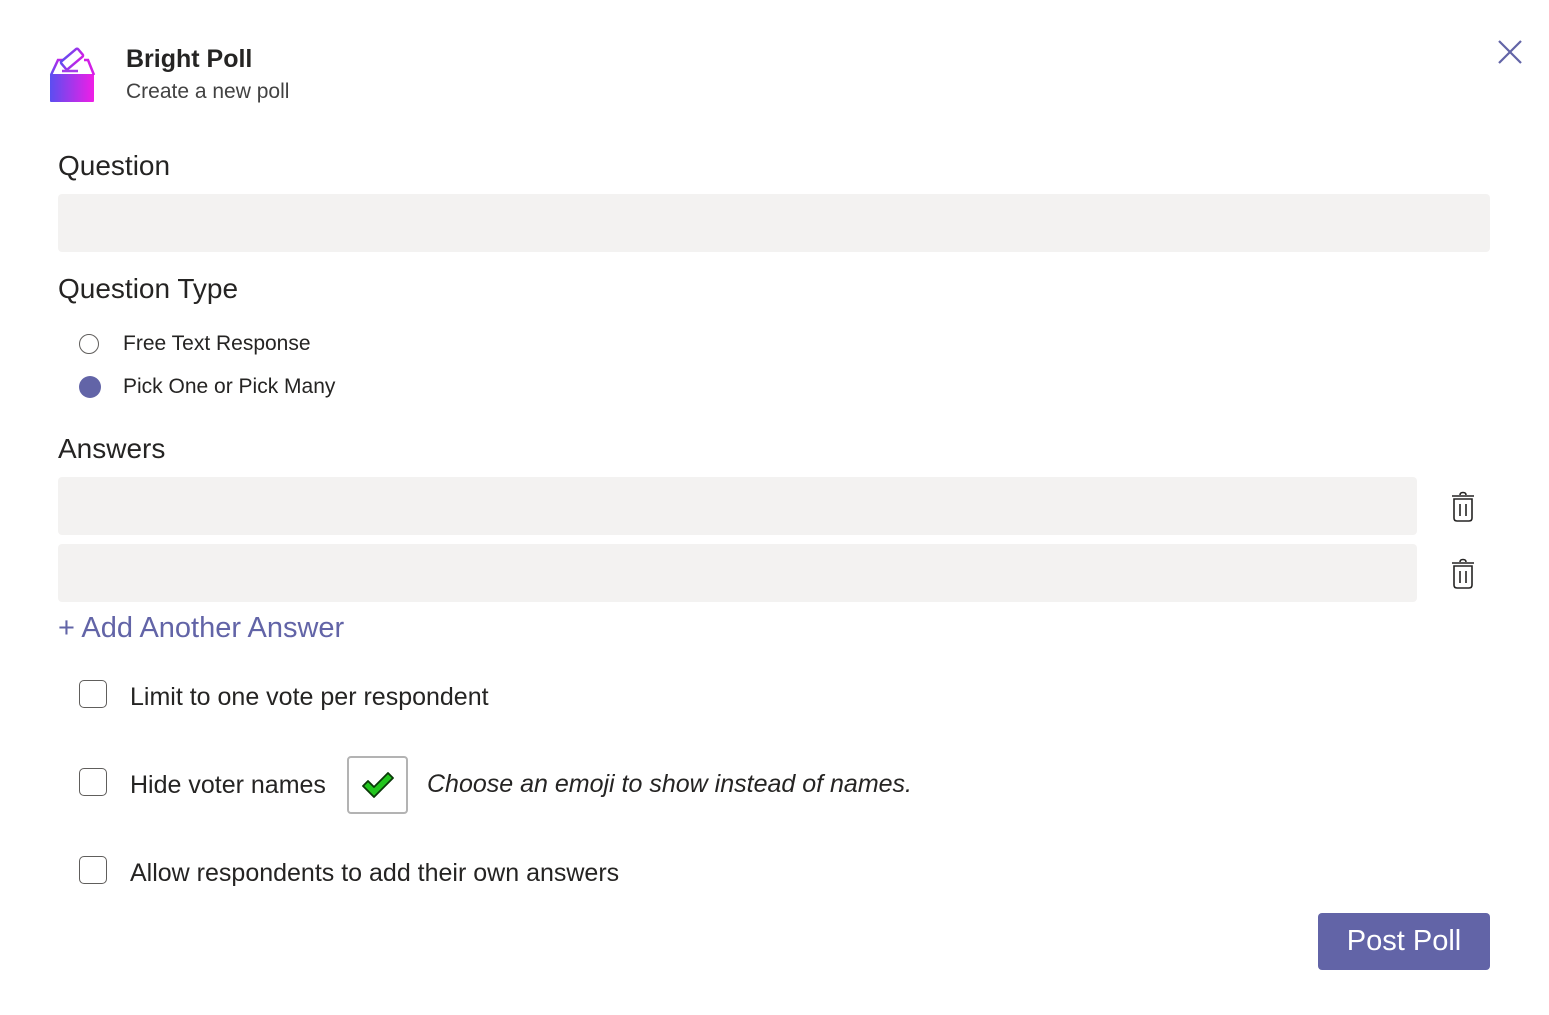 Image resolution: width=1549 pixels, height=1015 pixels. What do you see at coordinates (93, 870) in the screenshot?
I see `allow-own-answers-checkbox` at bounding box center [93, 870].